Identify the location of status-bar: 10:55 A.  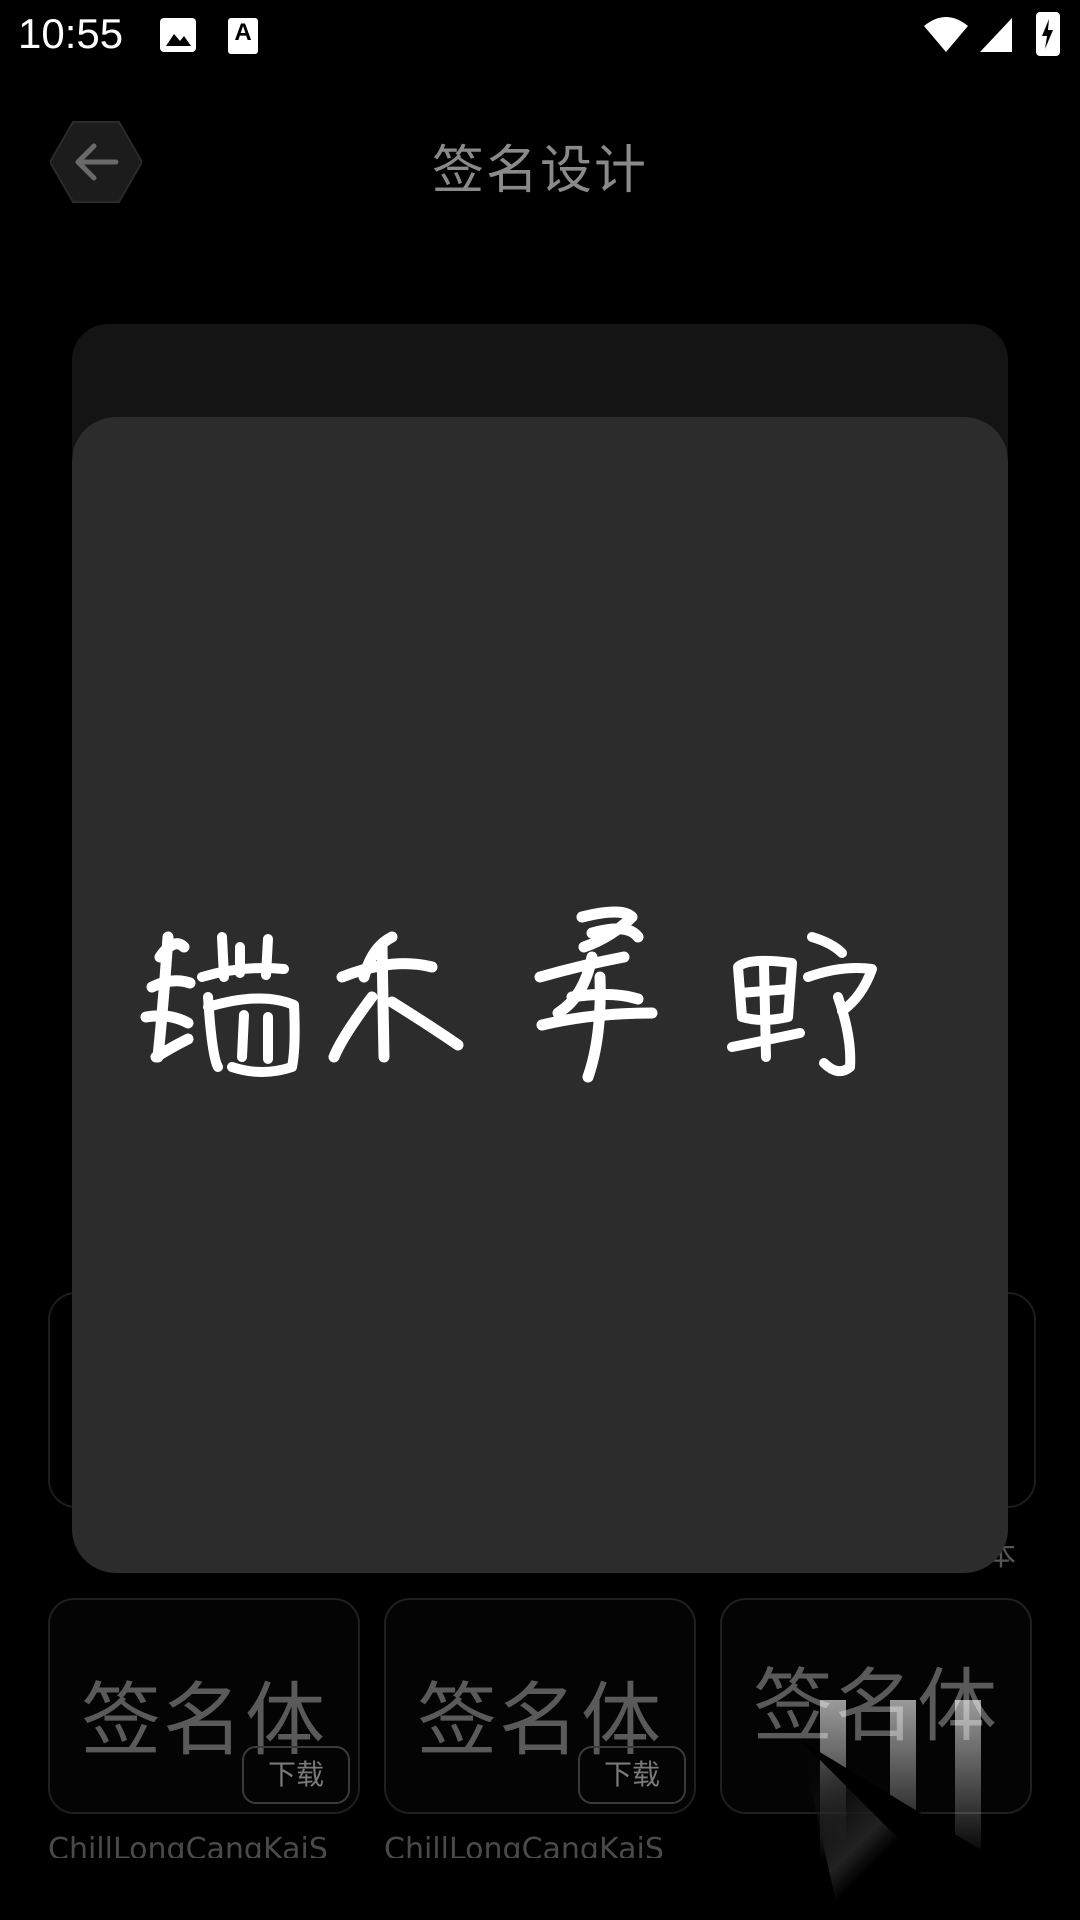
(540, 36).